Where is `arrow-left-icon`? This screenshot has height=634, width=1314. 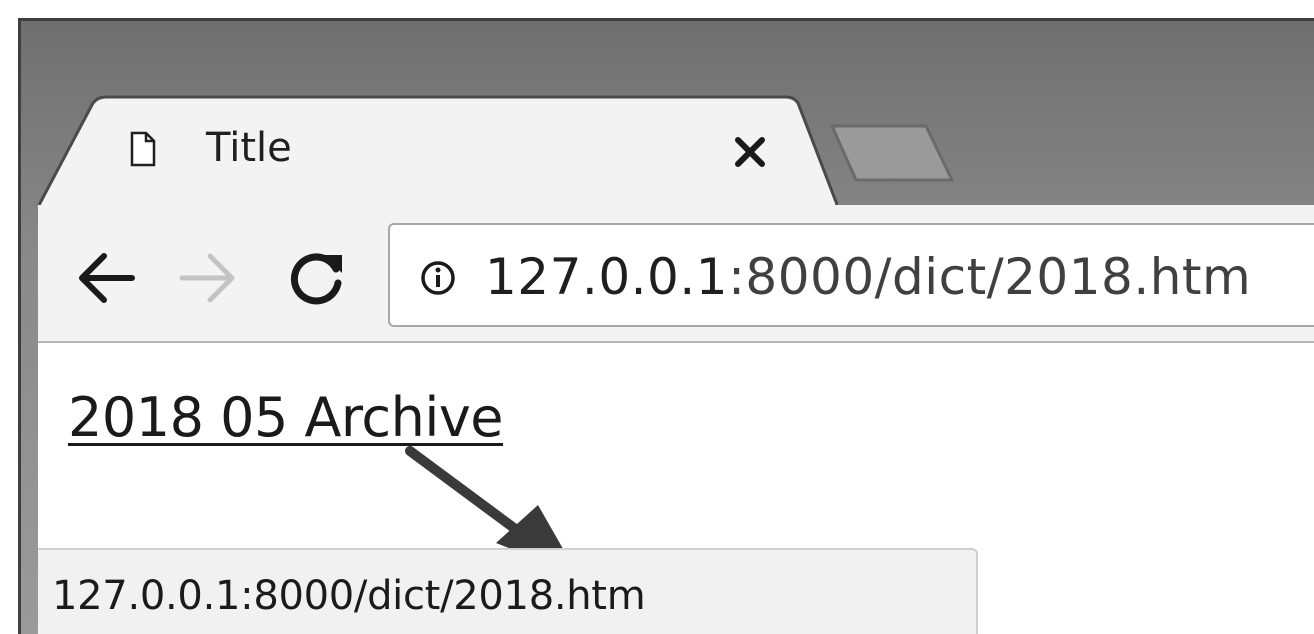 arrow-left-icon is located at coordinates (107, 278).